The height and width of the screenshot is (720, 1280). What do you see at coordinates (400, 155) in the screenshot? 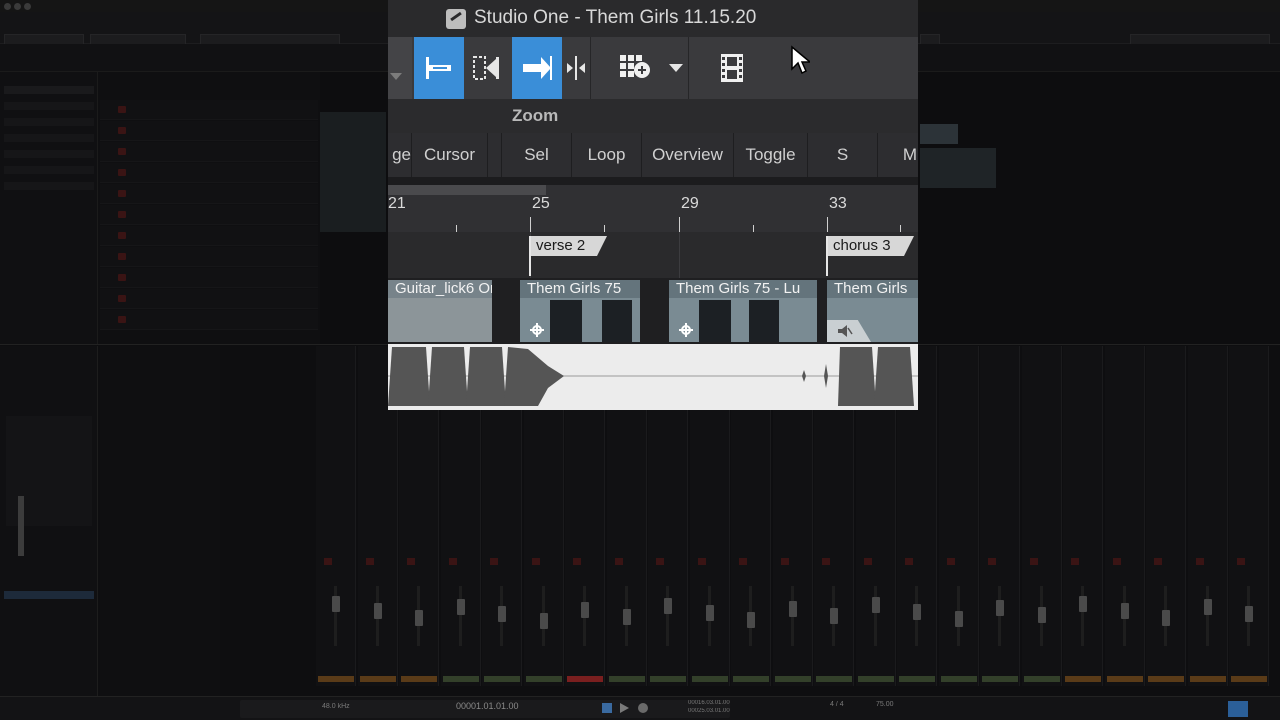
I see `zoom-range-button: ge` at bounding box center [400, 155].